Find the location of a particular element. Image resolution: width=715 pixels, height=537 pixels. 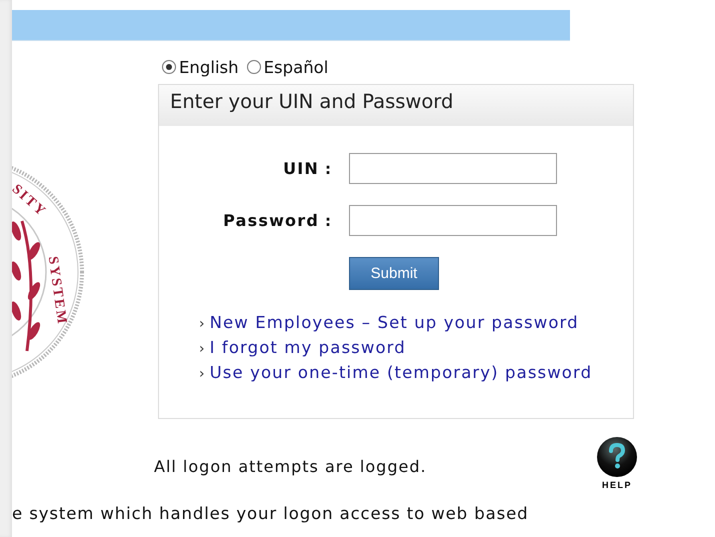

link: Use your one-time (temporary) password is located at coordinates (401, 372).